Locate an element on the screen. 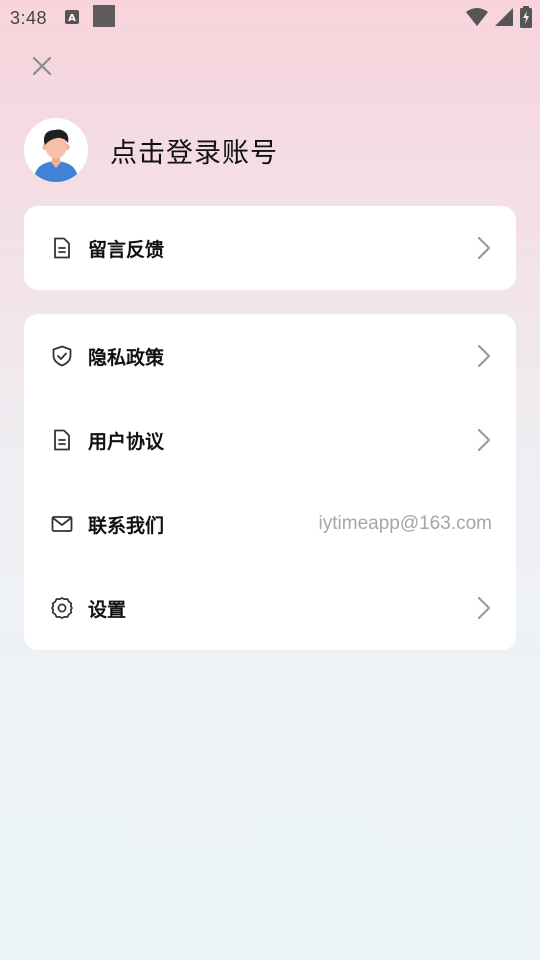  profile-section: 点击登录账号 is located at coordinates (151, 150).